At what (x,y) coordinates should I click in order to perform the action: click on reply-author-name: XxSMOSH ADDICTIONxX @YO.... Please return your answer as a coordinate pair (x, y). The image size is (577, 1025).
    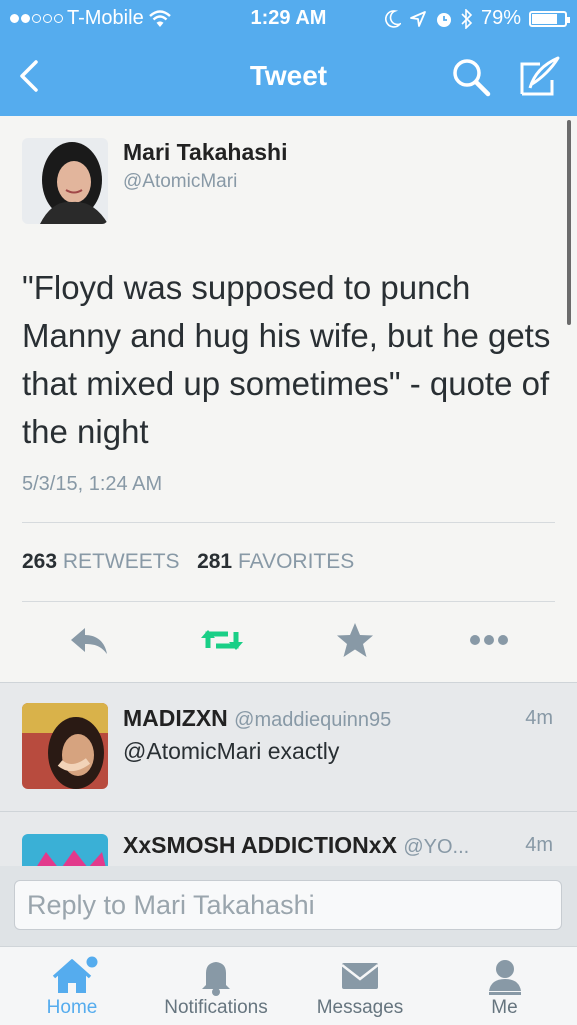
    Looking at the image, I should click on (296, 845).